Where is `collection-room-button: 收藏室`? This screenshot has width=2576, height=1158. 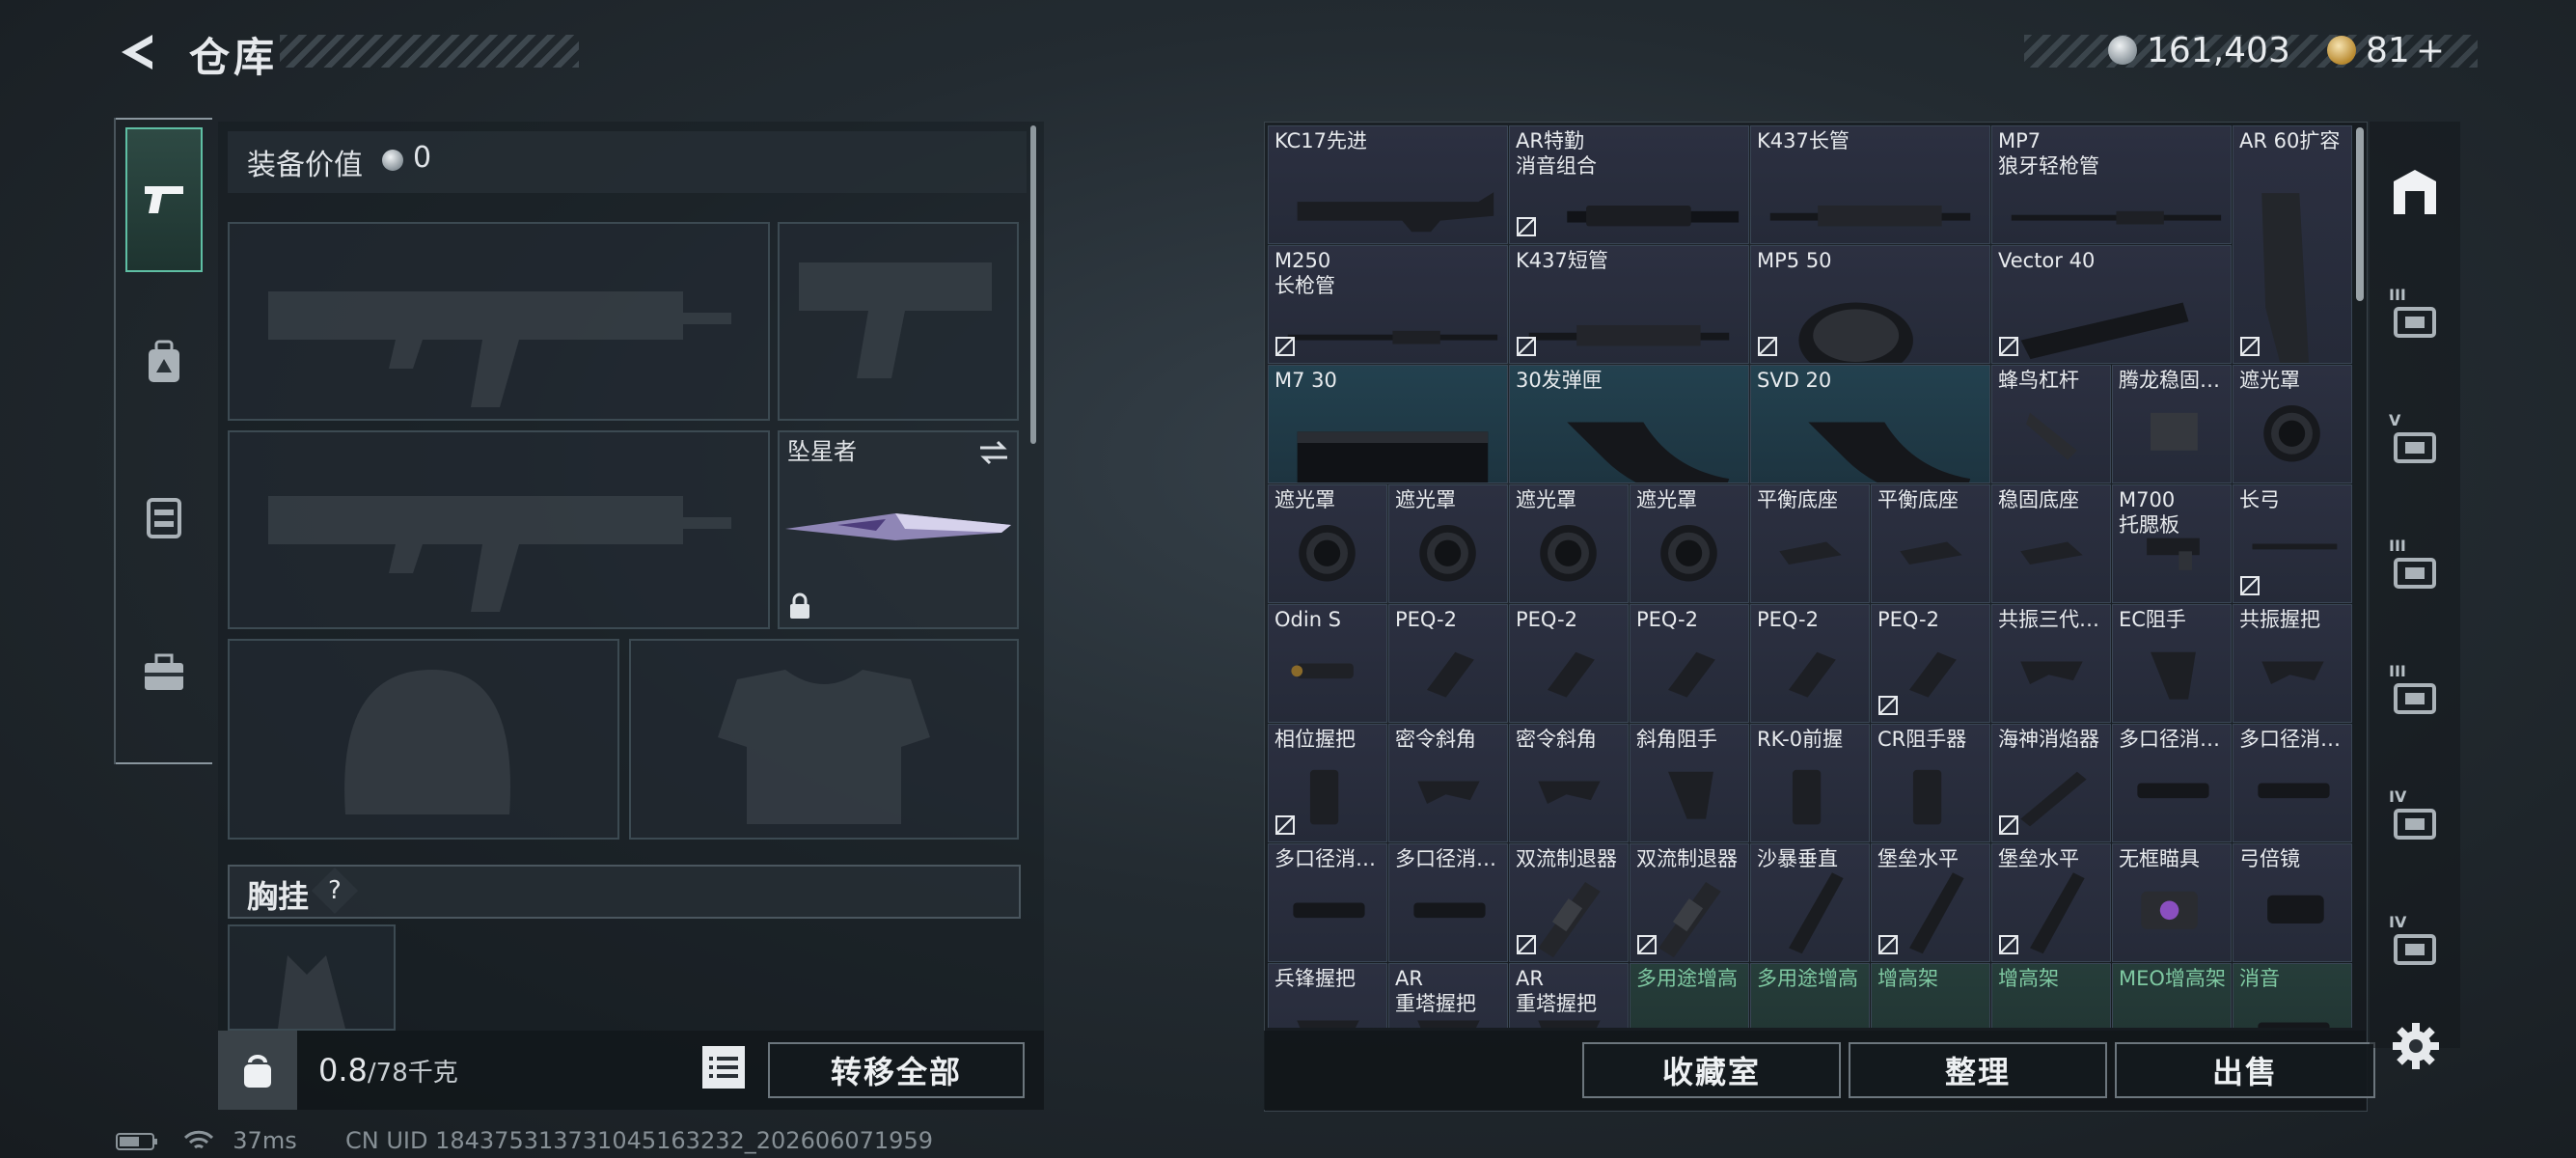 collection-room-button: 收藏室 is located at coordinates (1712, 1070).